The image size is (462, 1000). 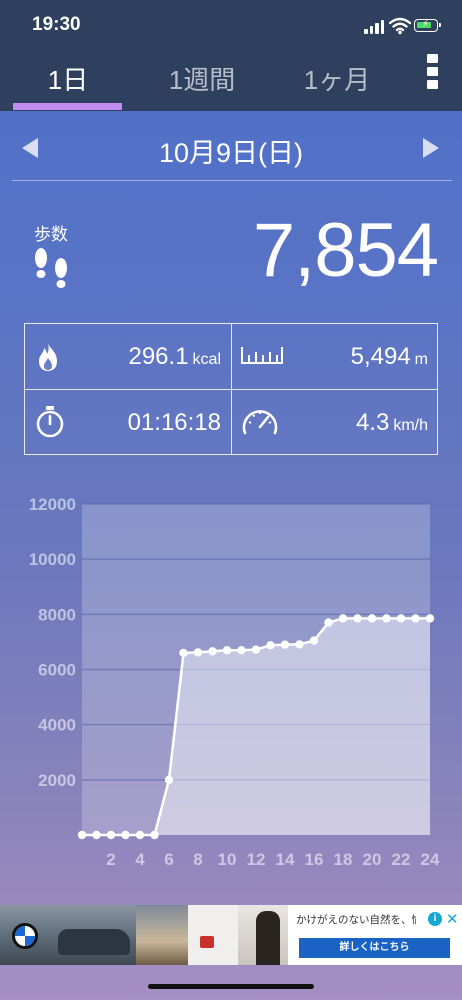 I want to click on ad-cta-button: 詳しくはこちら, so click(x=374, y=948).